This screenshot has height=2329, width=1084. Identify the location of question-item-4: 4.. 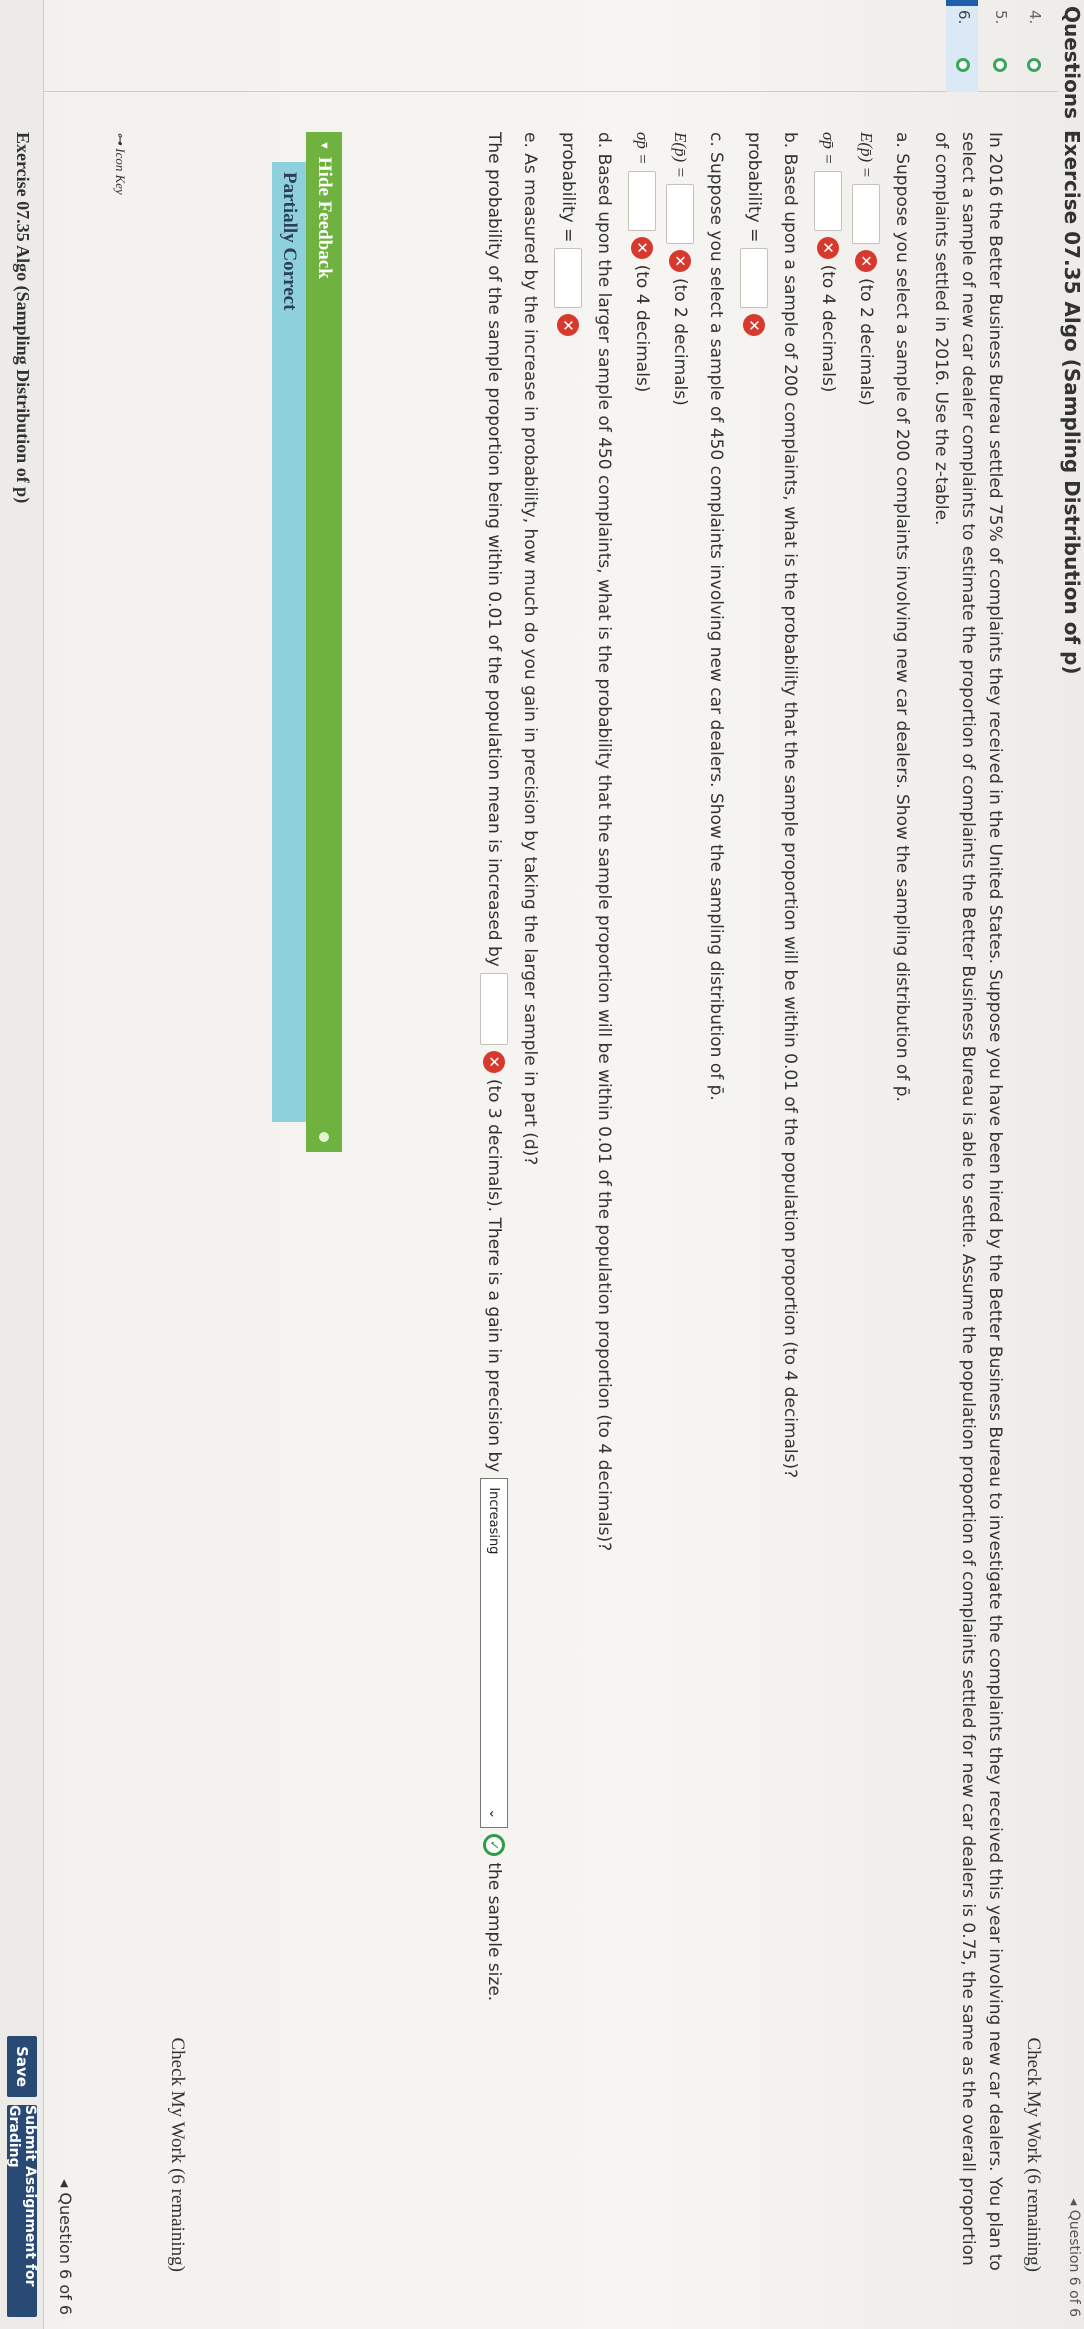
(1033, 46).